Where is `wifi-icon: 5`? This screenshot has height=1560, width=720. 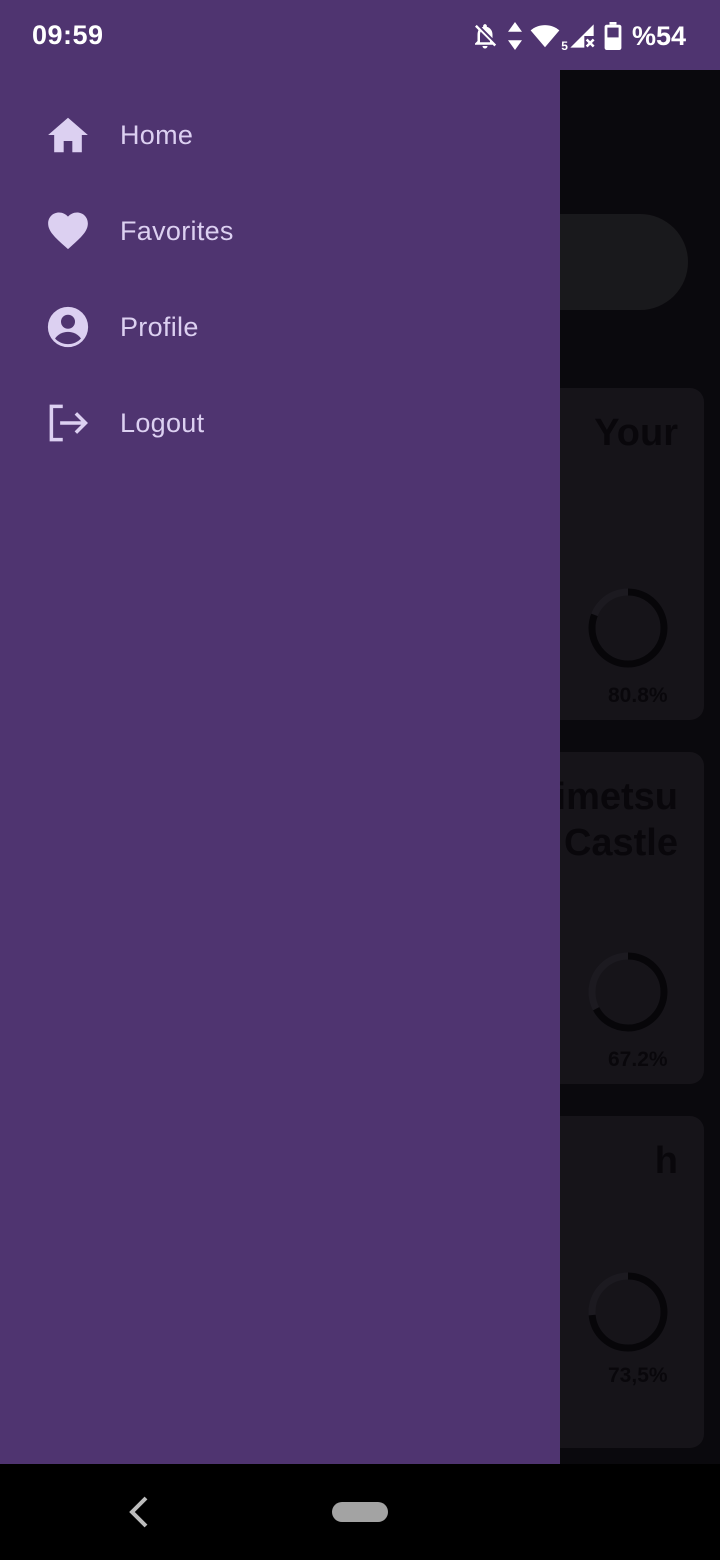 wifi-icon: 5 is located at coordinates (549, 38).